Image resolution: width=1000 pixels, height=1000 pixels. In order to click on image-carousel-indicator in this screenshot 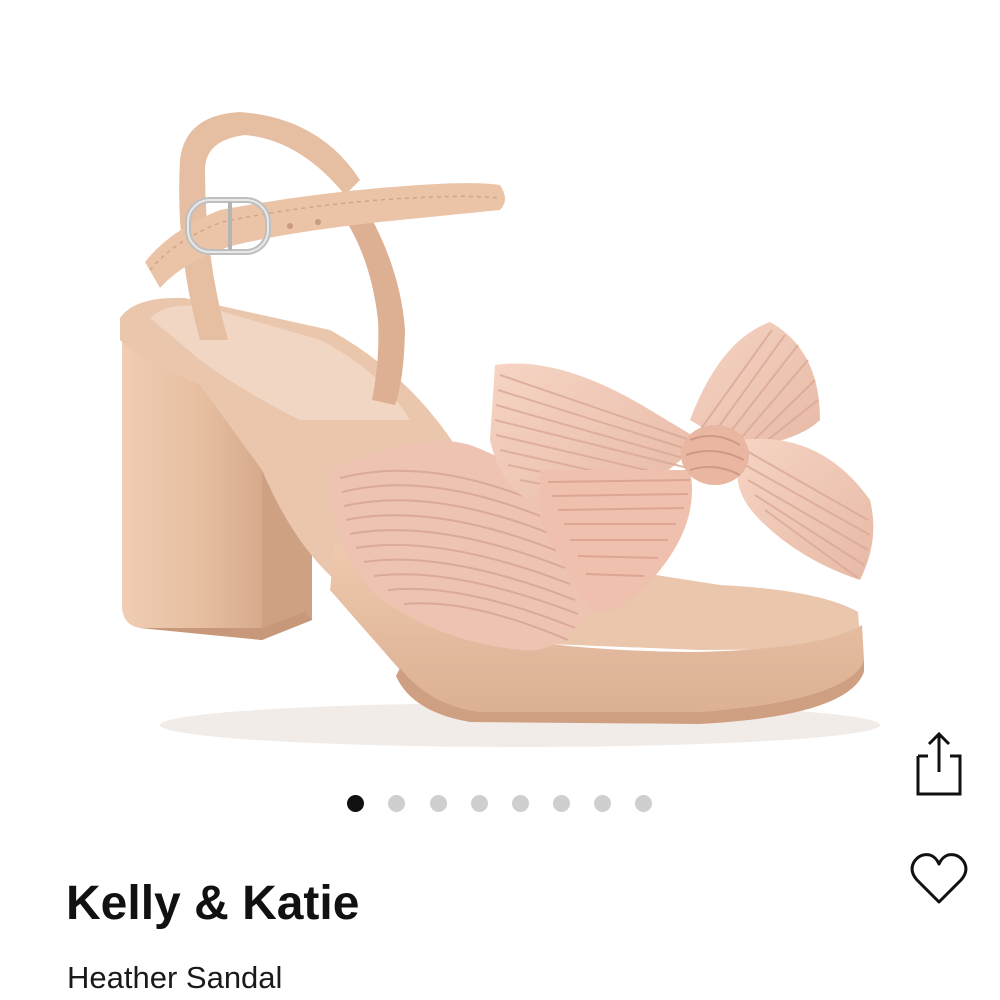, I will do `click(500, 805)`.